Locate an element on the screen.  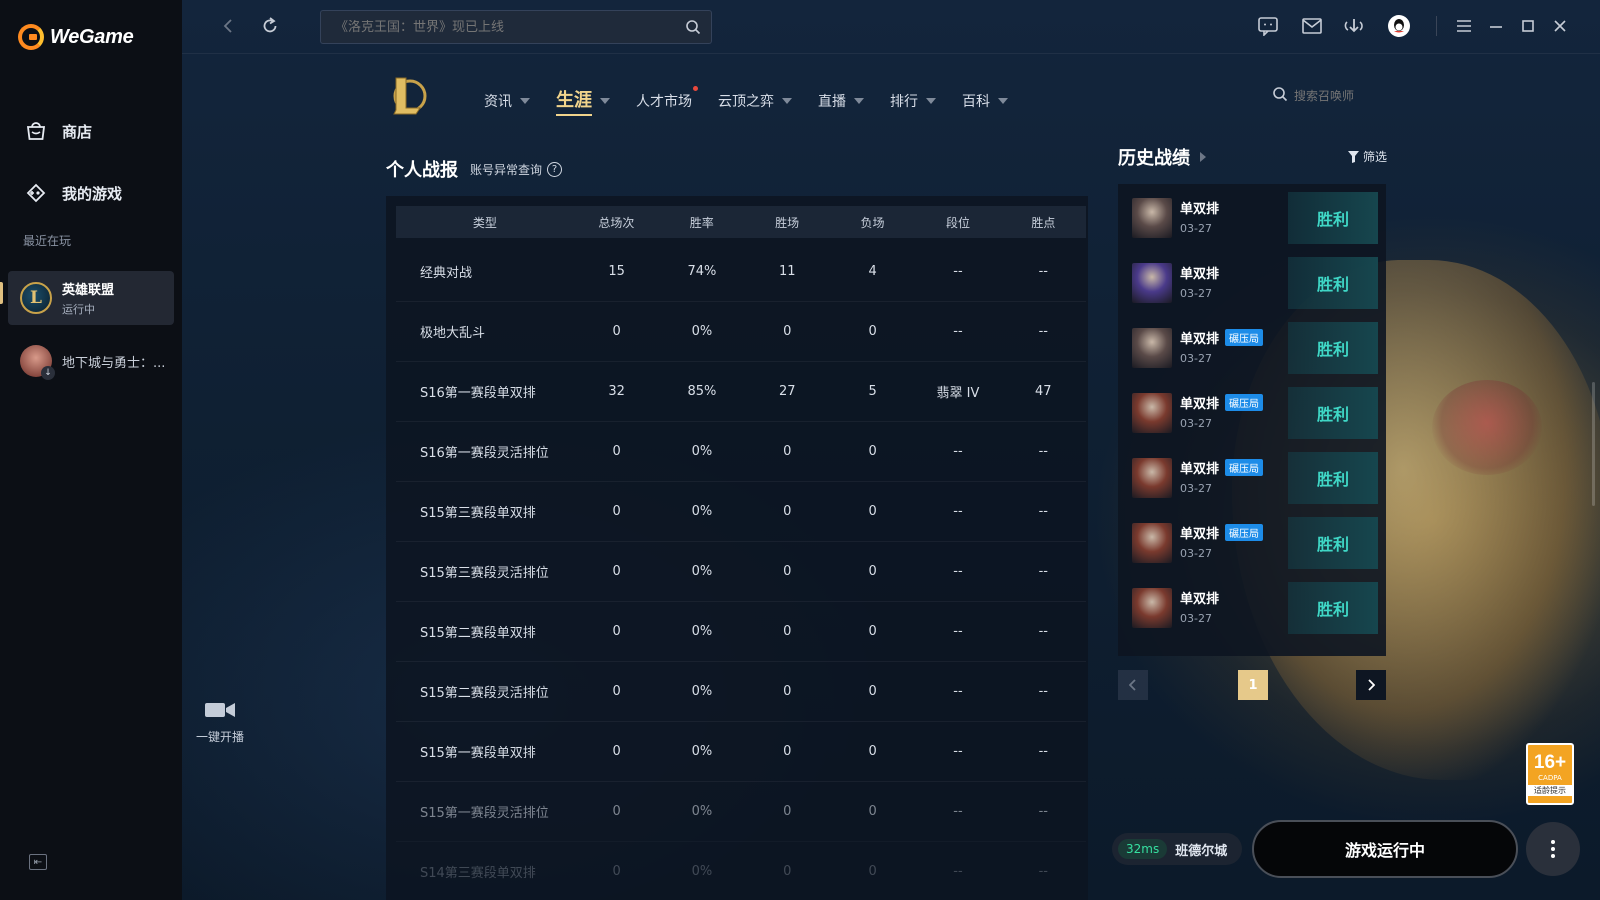
pagination: 1 is located at coordinates (1252, 685).